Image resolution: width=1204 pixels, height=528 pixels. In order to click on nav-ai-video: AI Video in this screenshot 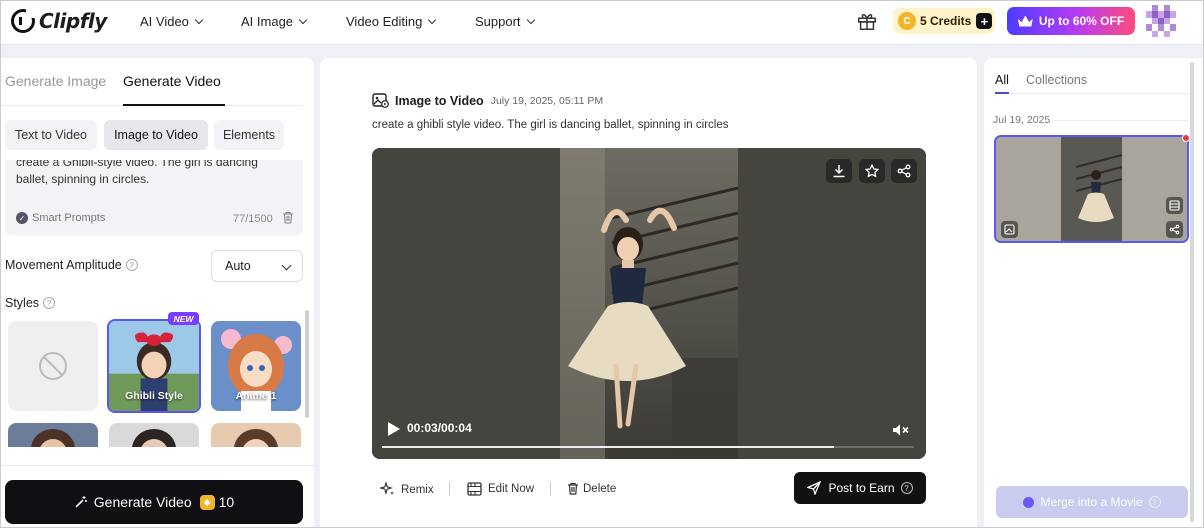, I will do `click(172, 21)`.